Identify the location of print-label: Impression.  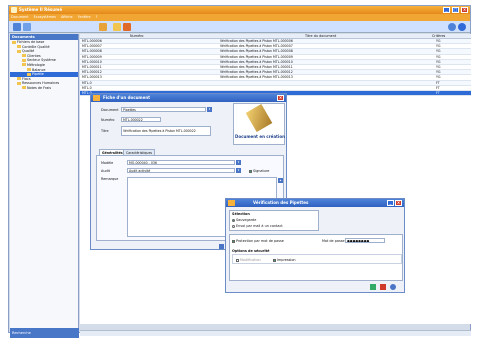
(286, 260).